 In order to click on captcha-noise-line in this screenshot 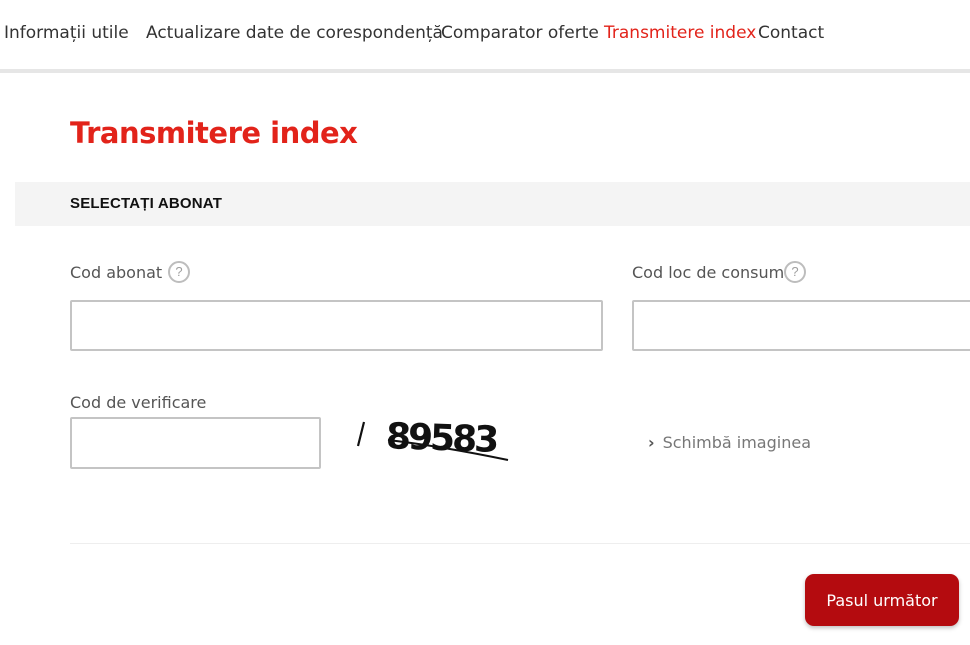, I will do `click(361, 434)`.